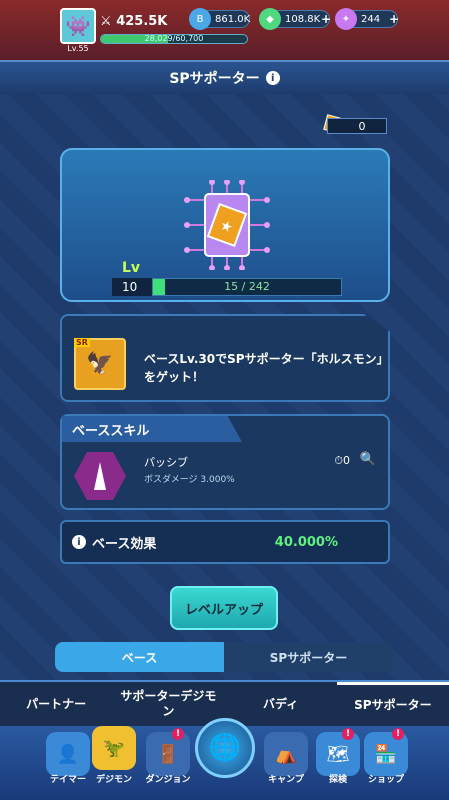 The image size is (449, 800). What do you see at coordinates (214, 79) in the screenshot?
I see `panel-title: SPサポーター` at bounding box center [214, 79].